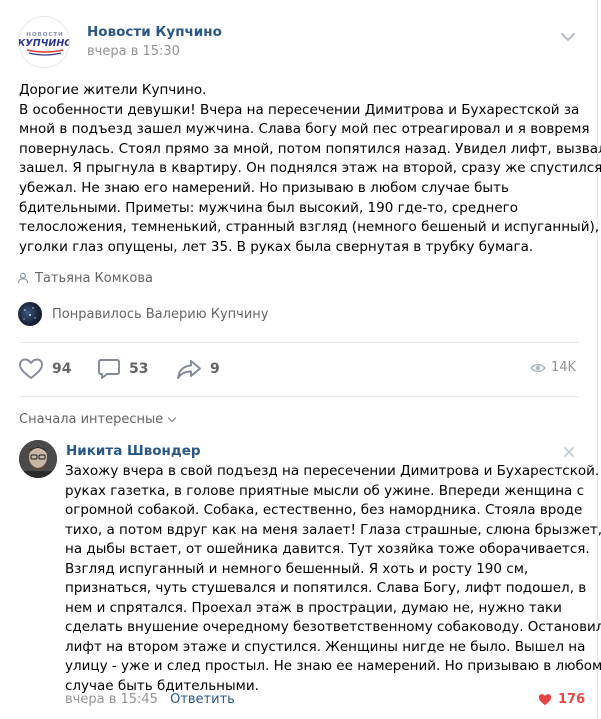 Image resolution: width=601 pixels, height=719 pixels. I want to click on share-icon, so click(189, 369).